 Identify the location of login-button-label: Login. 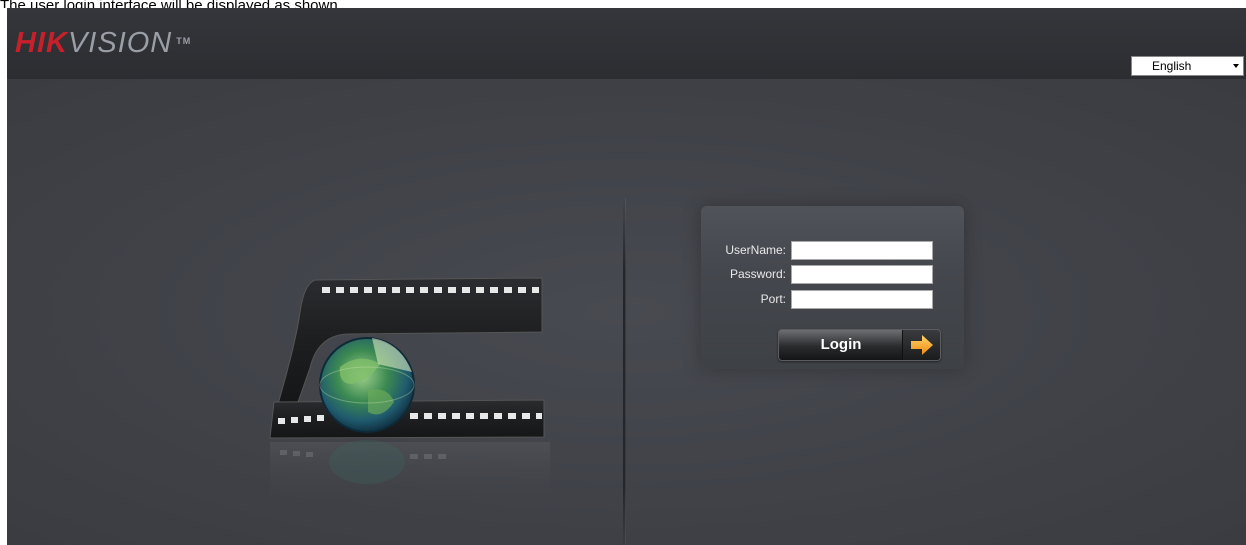
(841, 344).